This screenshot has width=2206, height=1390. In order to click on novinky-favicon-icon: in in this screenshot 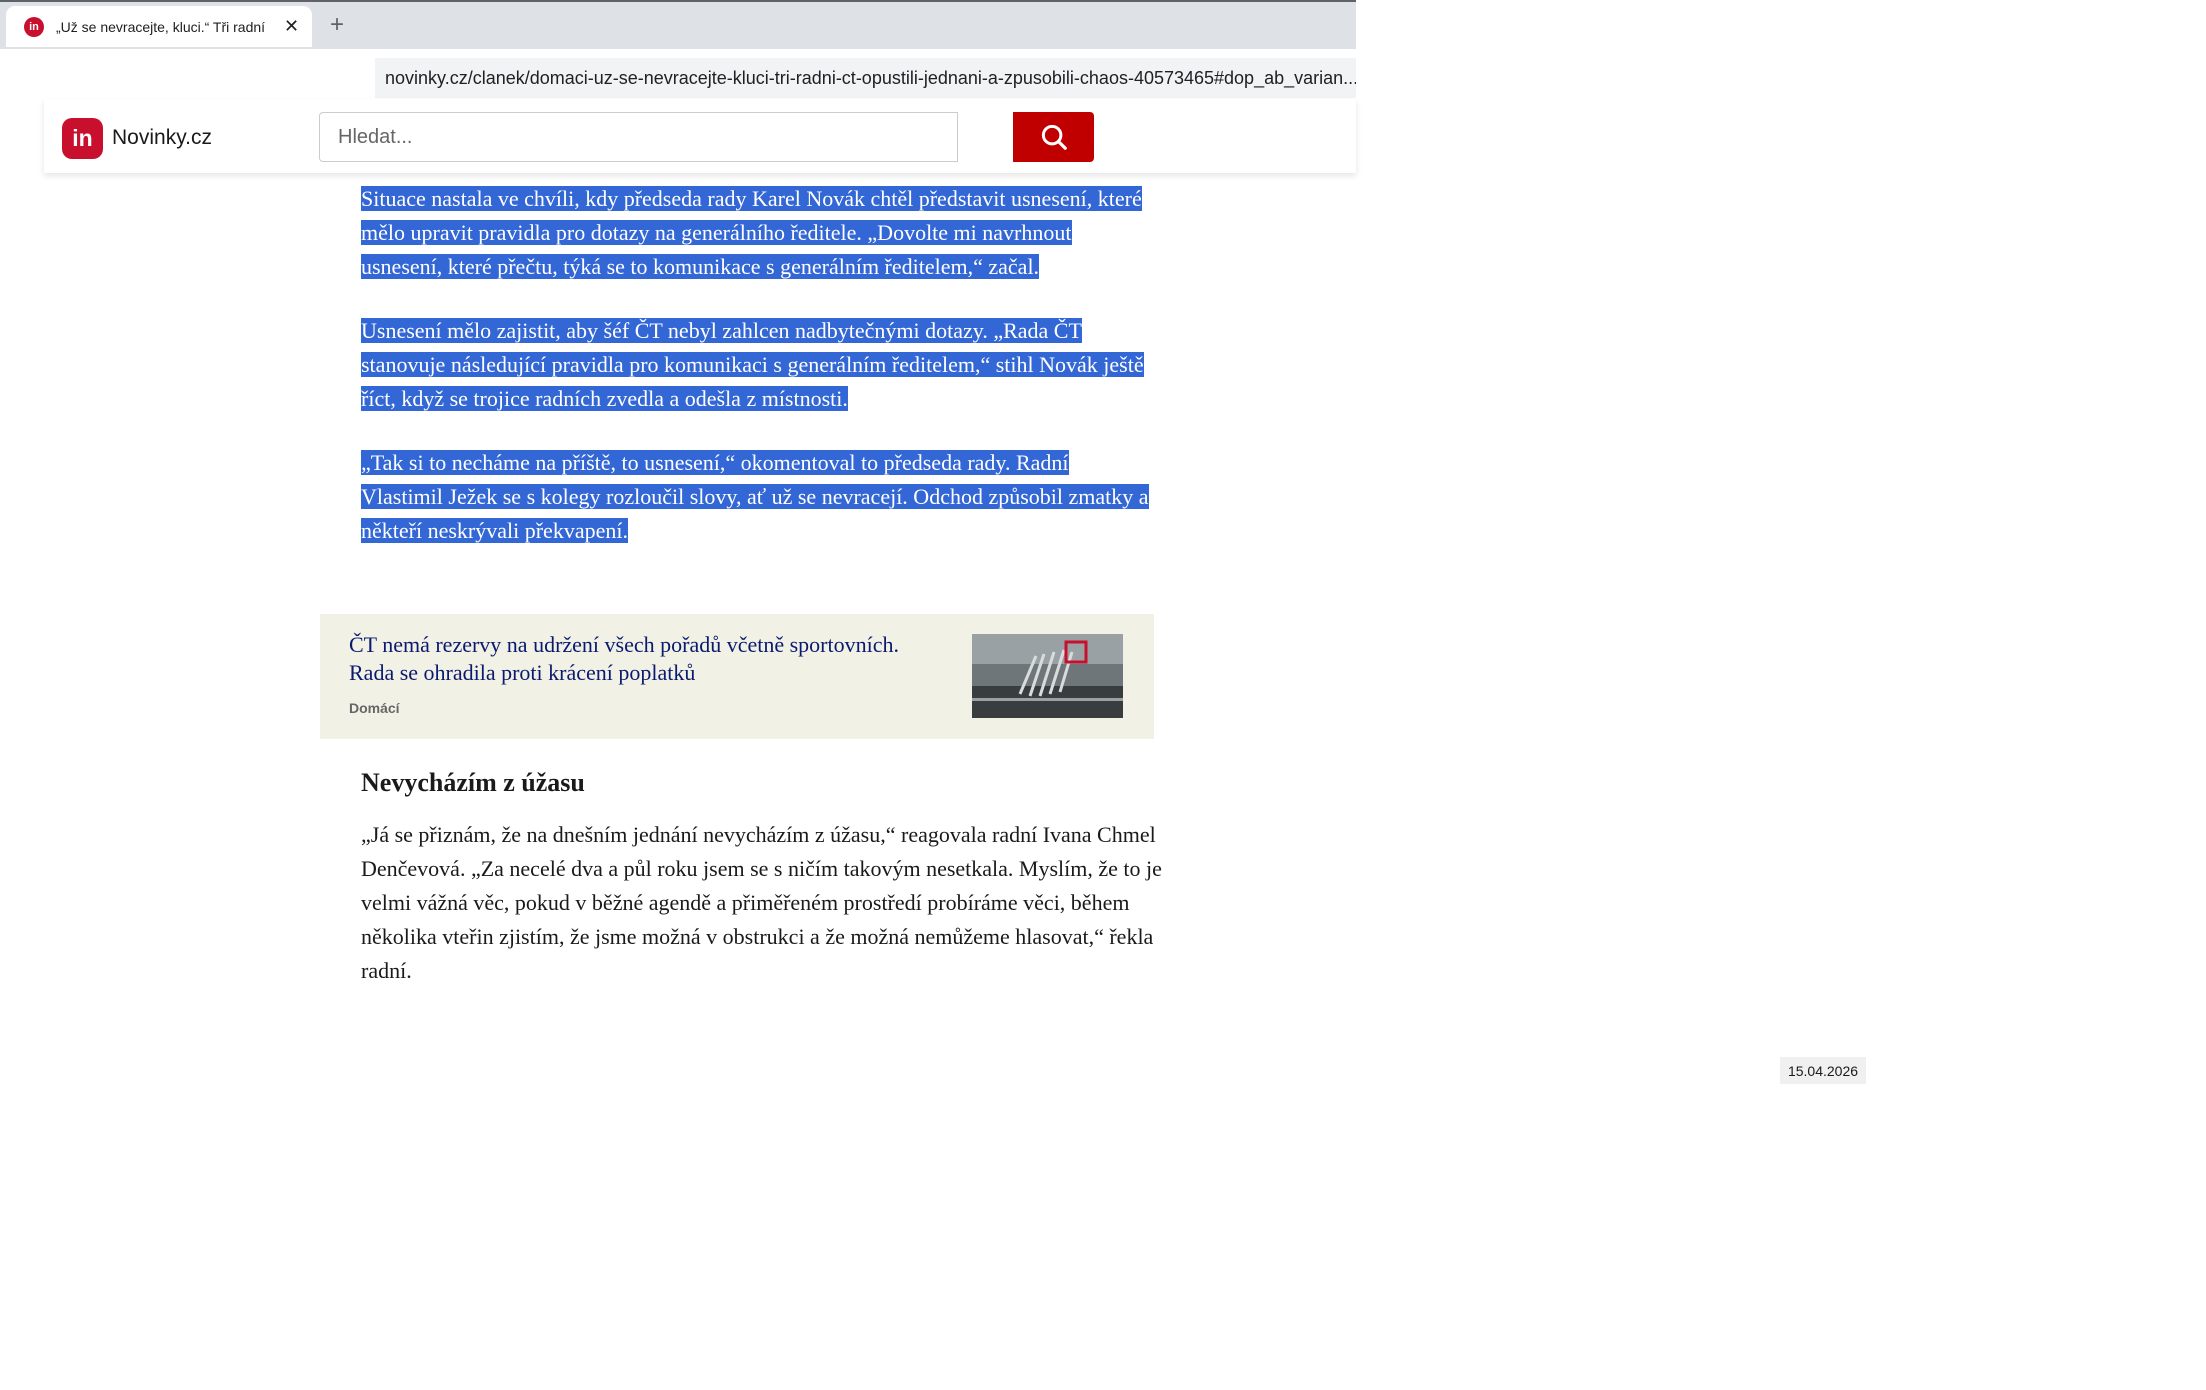, I will do `click(34, 26)`.